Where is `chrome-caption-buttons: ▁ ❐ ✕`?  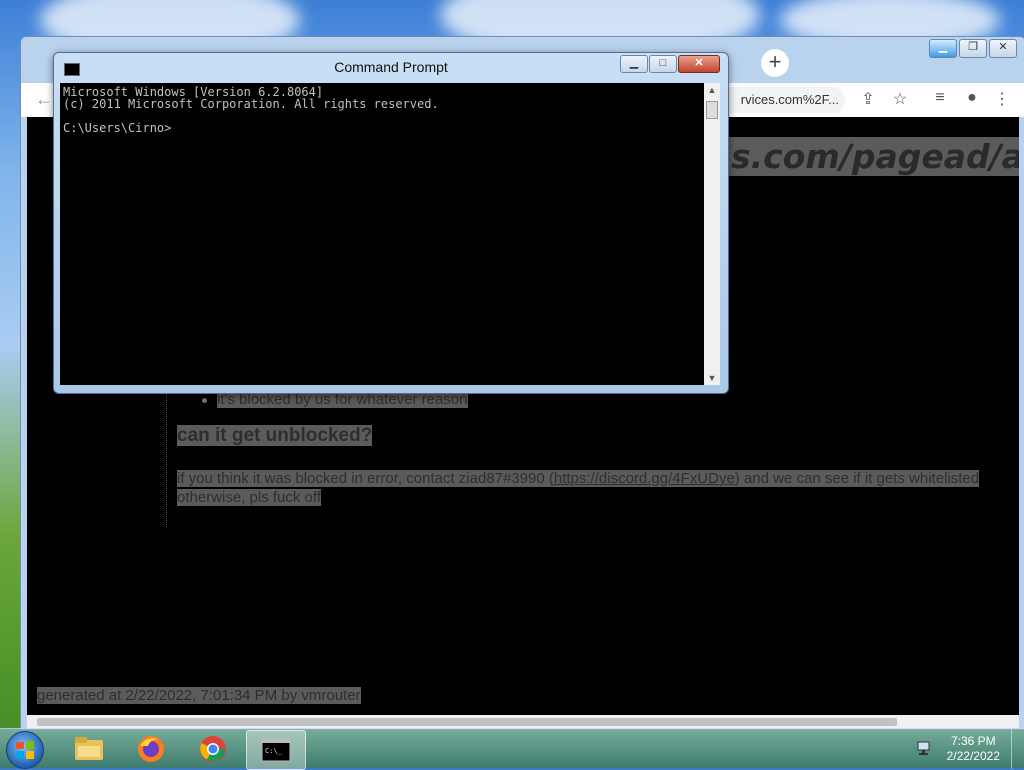
chrome-caption-buttons: ▁ ❐ ✕ is located at coordinates (973, 48).